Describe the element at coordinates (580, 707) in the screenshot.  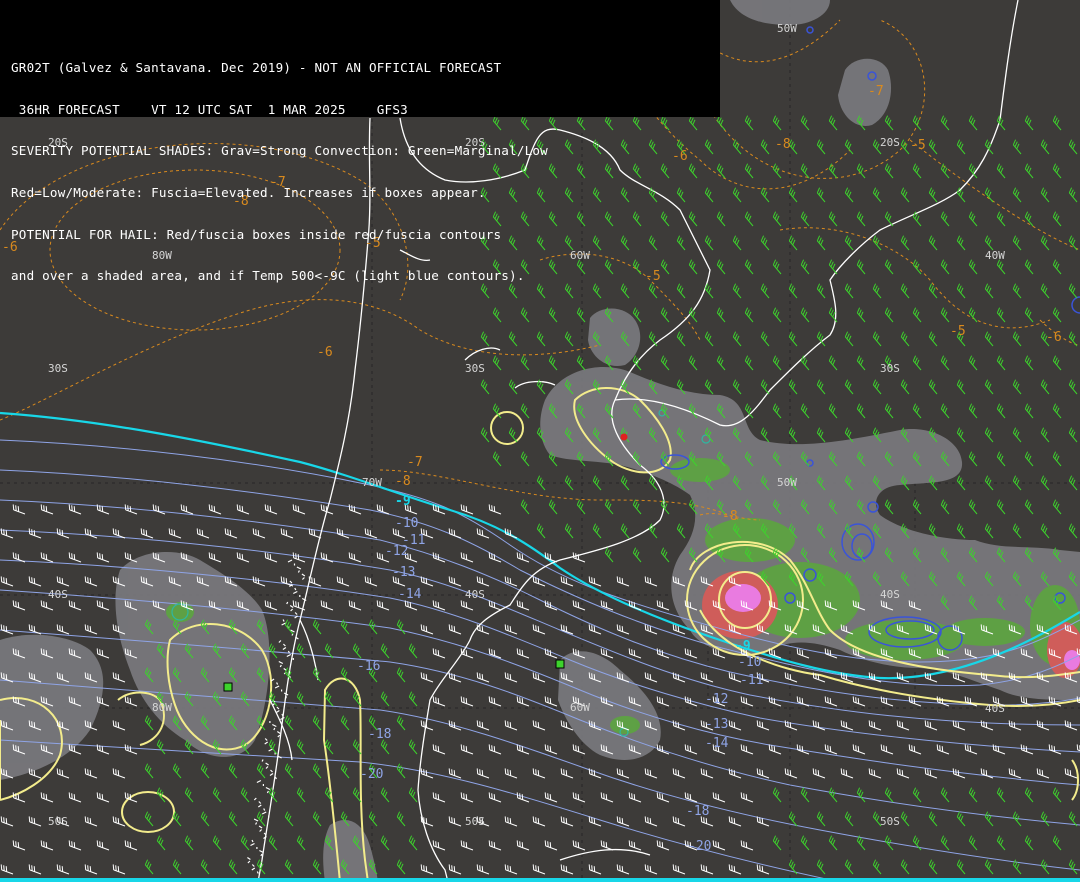
I see `lon-label: 60W` at that location.